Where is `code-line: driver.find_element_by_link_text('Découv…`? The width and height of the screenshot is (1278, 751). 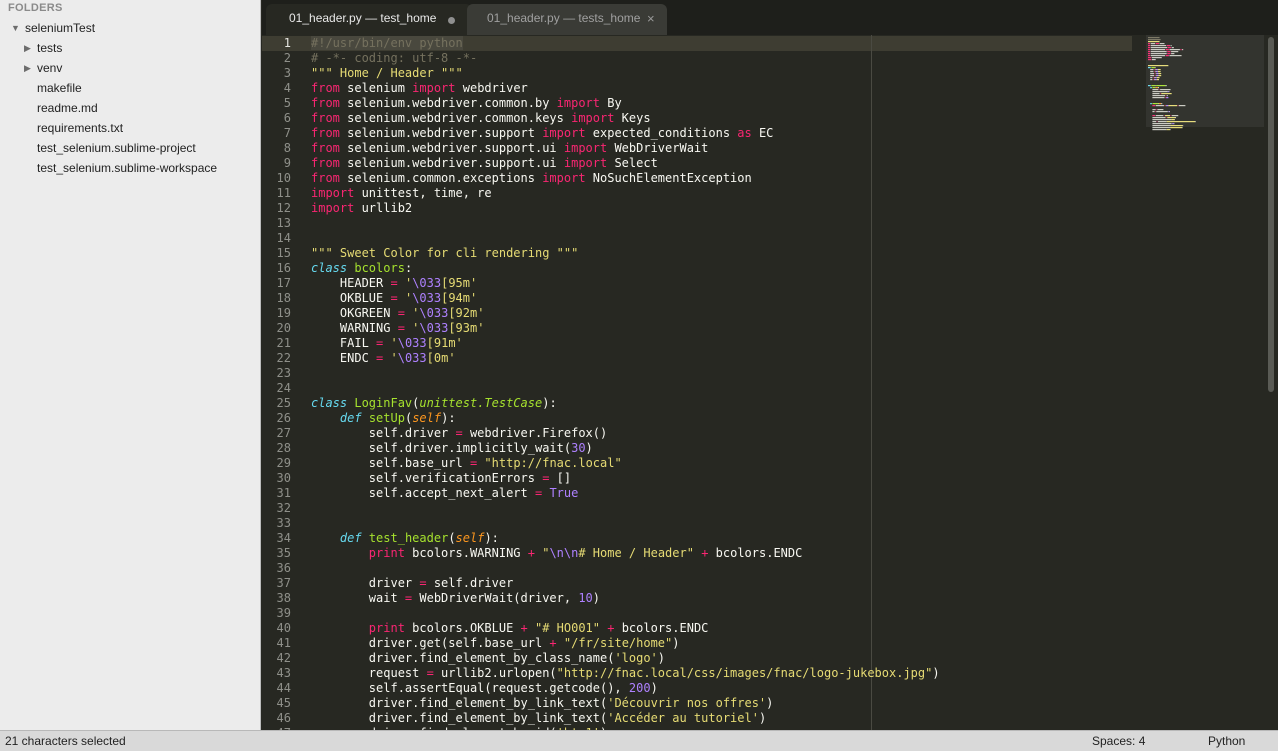
code-line: driver.find_element_by_link_text('Découv… is located at coordinates (542, 703).